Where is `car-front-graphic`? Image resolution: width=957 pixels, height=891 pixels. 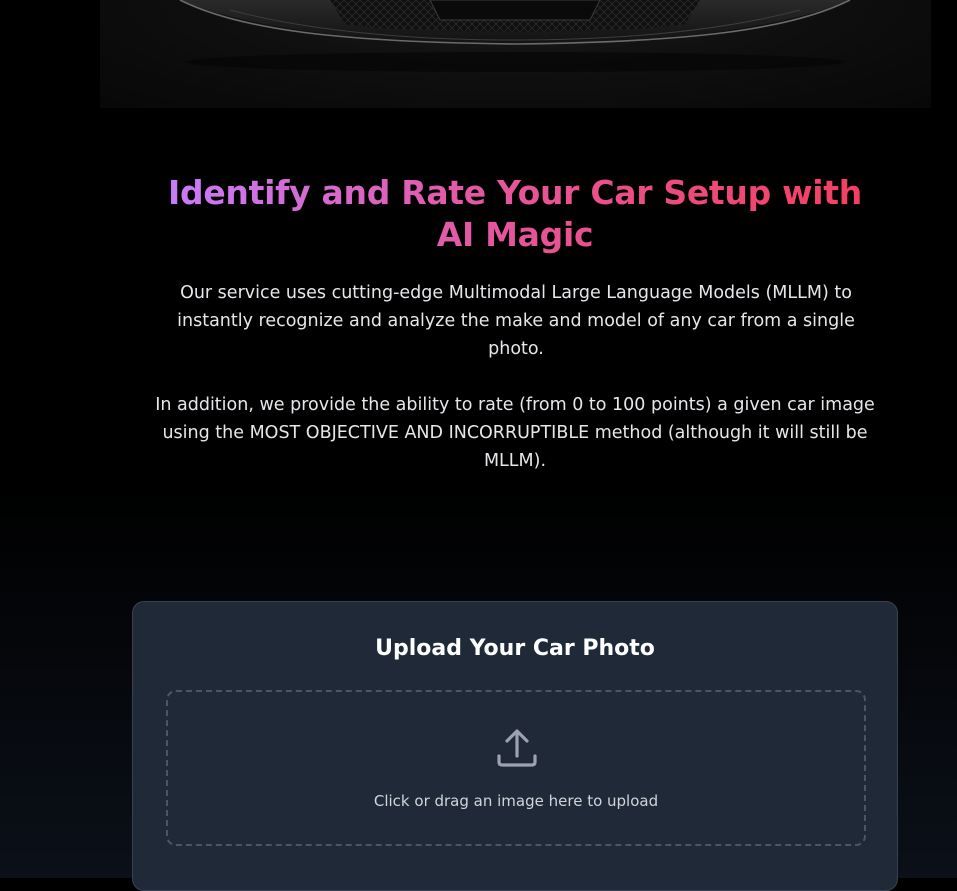 car-front-graphic is located at coordinates (515, 36).